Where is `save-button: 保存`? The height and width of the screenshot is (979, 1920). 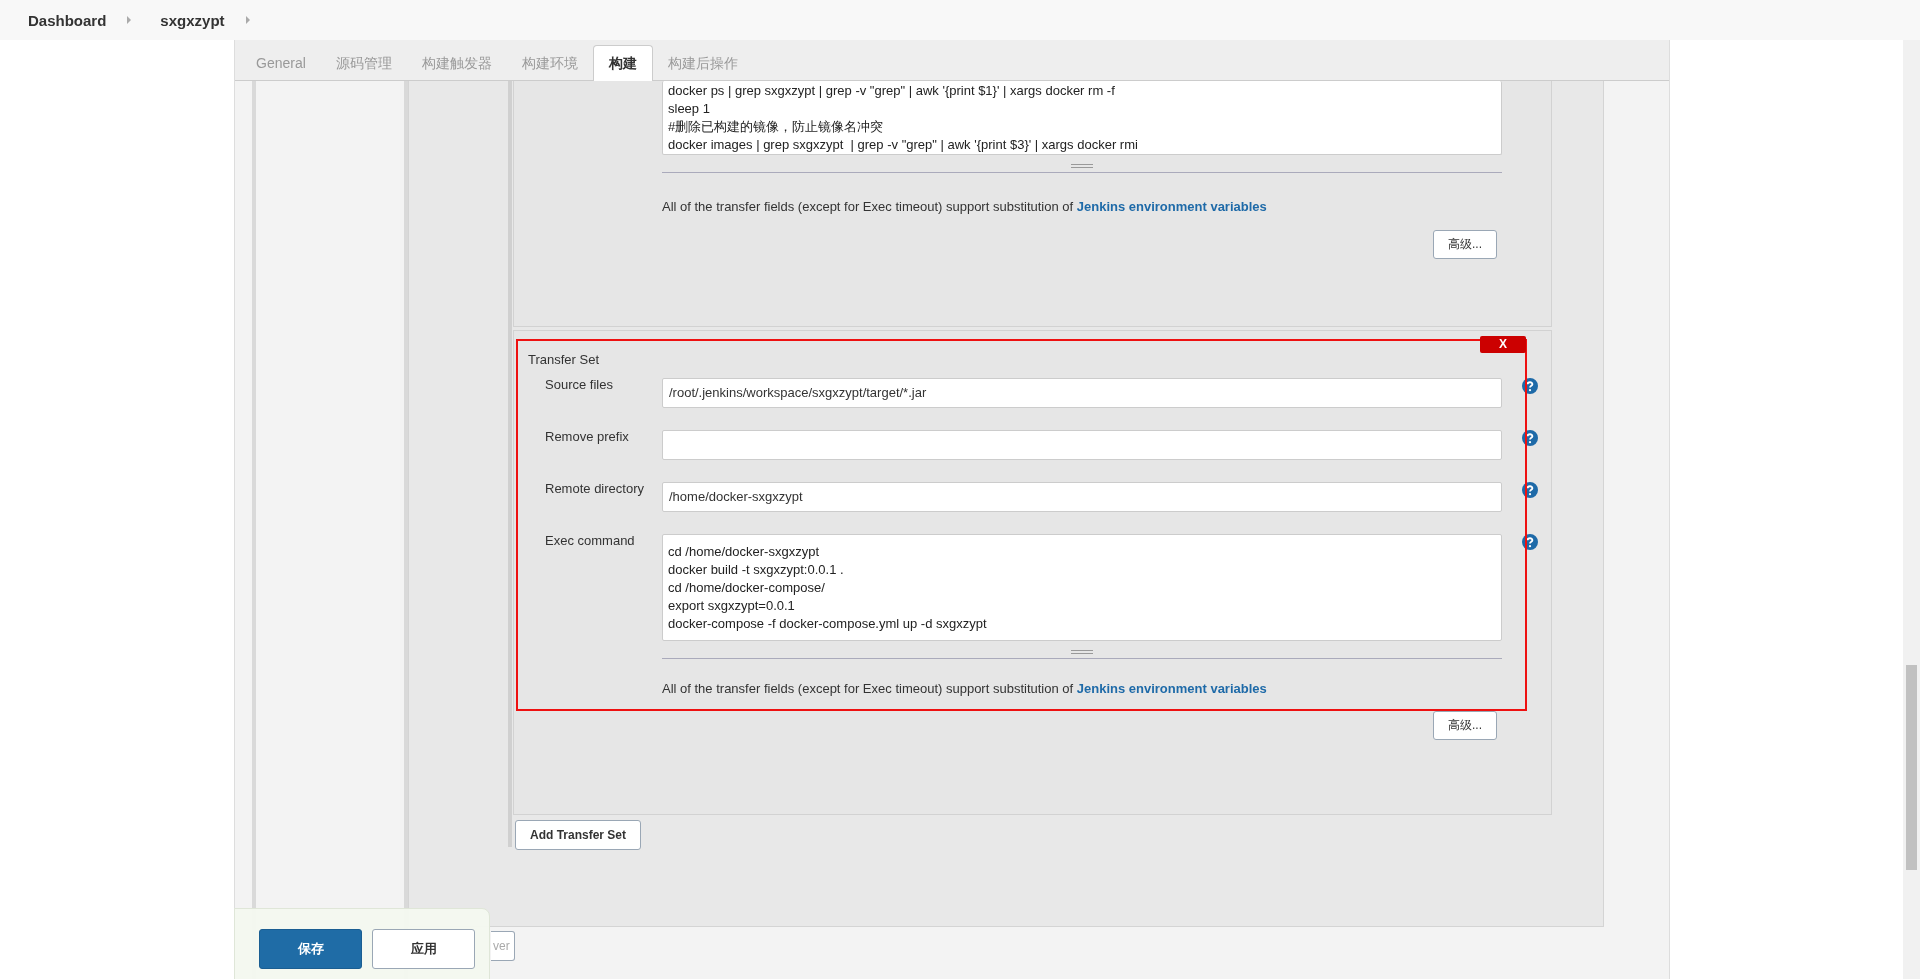
save-button: 保存 is located at coordinates (310, 949).